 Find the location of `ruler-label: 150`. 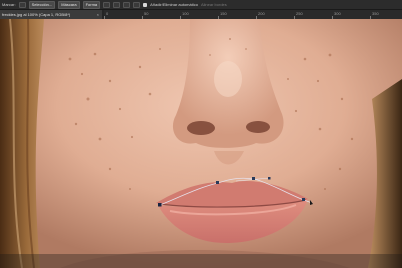

ruler-label: 150 is located at coordinates (223, 13).